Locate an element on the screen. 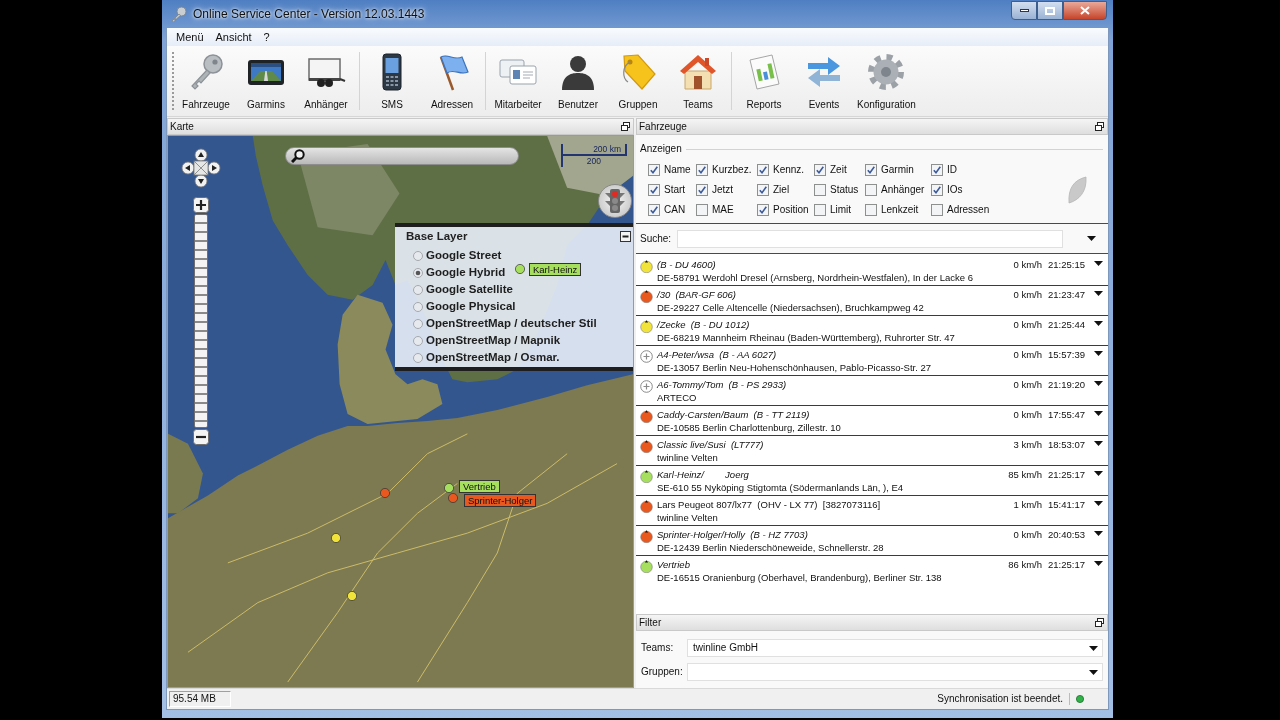  checkbox-label: Garmin is located at coordinates (897, 170).